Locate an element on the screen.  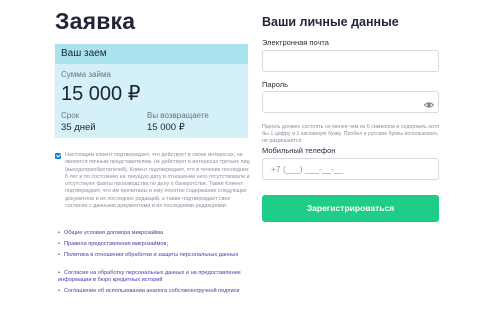
password-field is located at coordinates (350, 102).